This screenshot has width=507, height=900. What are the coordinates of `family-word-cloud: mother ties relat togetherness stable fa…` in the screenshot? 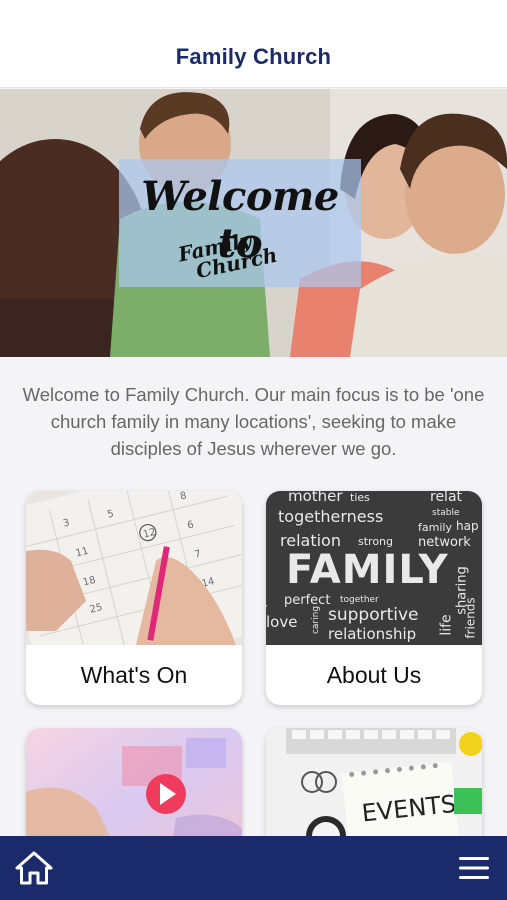 It's located at (374, 568).